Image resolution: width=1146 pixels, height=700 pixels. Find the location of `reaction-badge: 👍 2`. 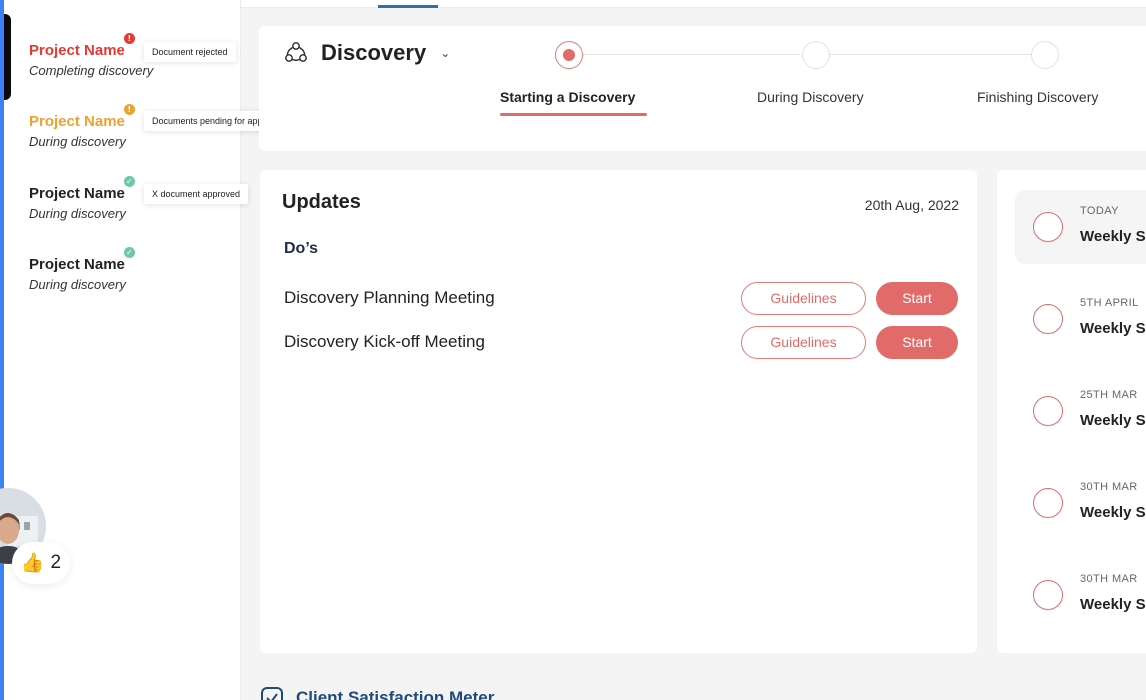

reaction-badge: 👍 2 is located at coordinates (41, 563).